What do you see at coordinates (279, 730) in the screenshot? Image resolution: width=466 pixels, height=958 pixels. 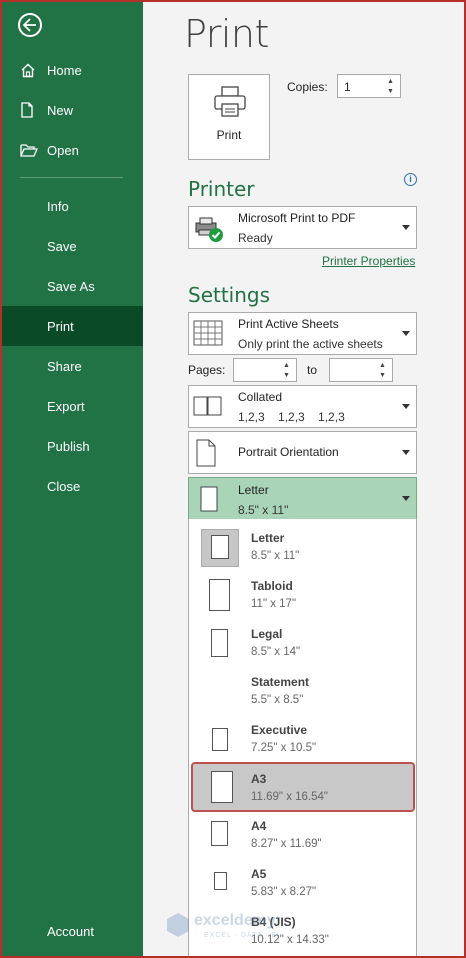 I see `paper-option-name: Executive` at bounding box center [279, 730].